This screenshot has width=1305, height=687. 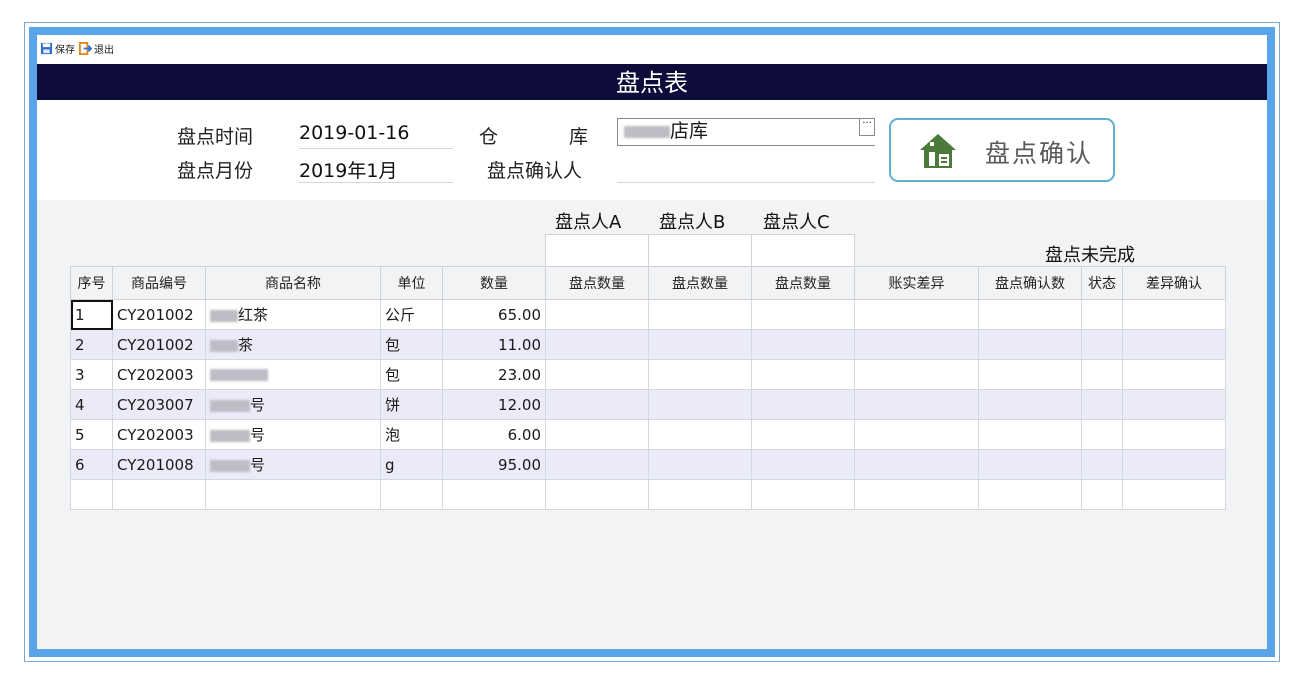 I want to click on exit-button: 退出, so click(x=96, y=48).